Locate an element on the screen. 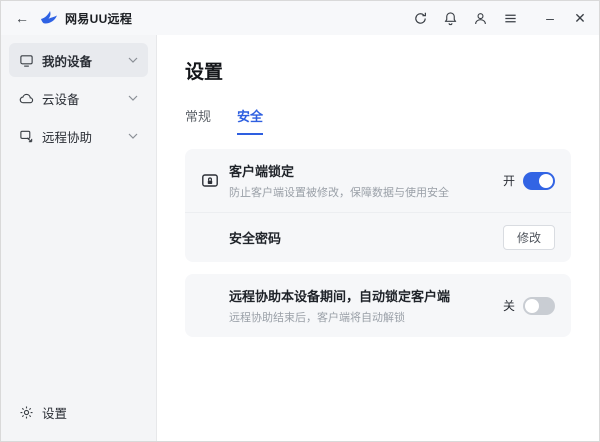 The height and width of the screenshot is (442, 600). refresh-icon is located at coordinates (420, 18).